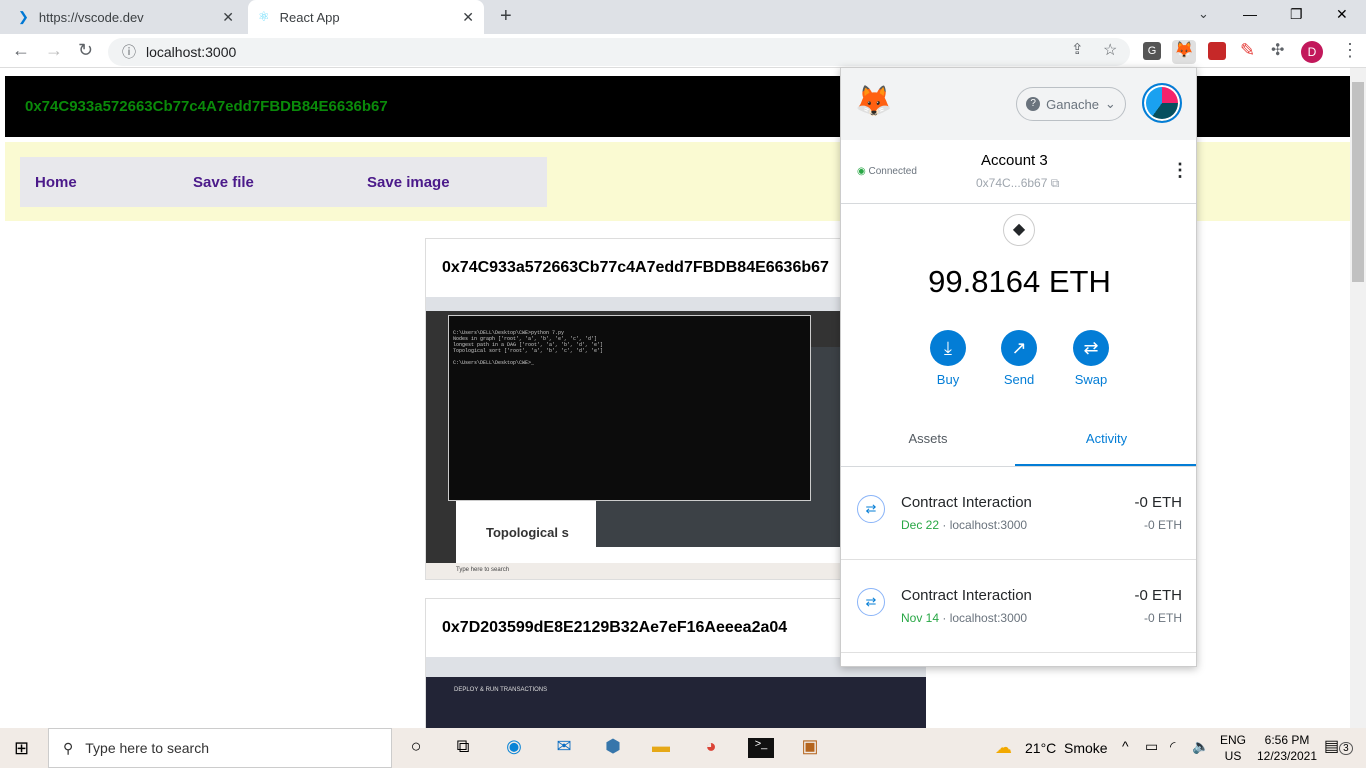 The width and height of the screenshot is (1366, 768). Describe the element at coordinates (1055, 183) in the screenshot. I see `copy-icon: ⧉` at that location.